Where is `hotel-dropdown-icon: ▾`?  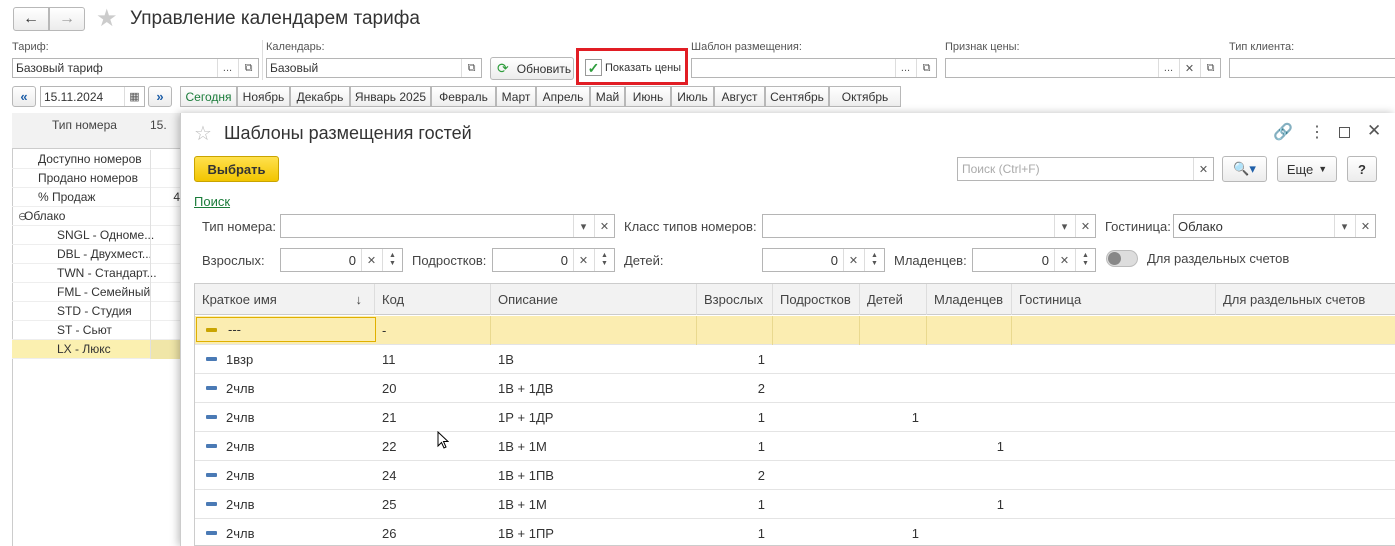 hotel-dropdown-icon: ▾ is located at coordinates (1344, 226).